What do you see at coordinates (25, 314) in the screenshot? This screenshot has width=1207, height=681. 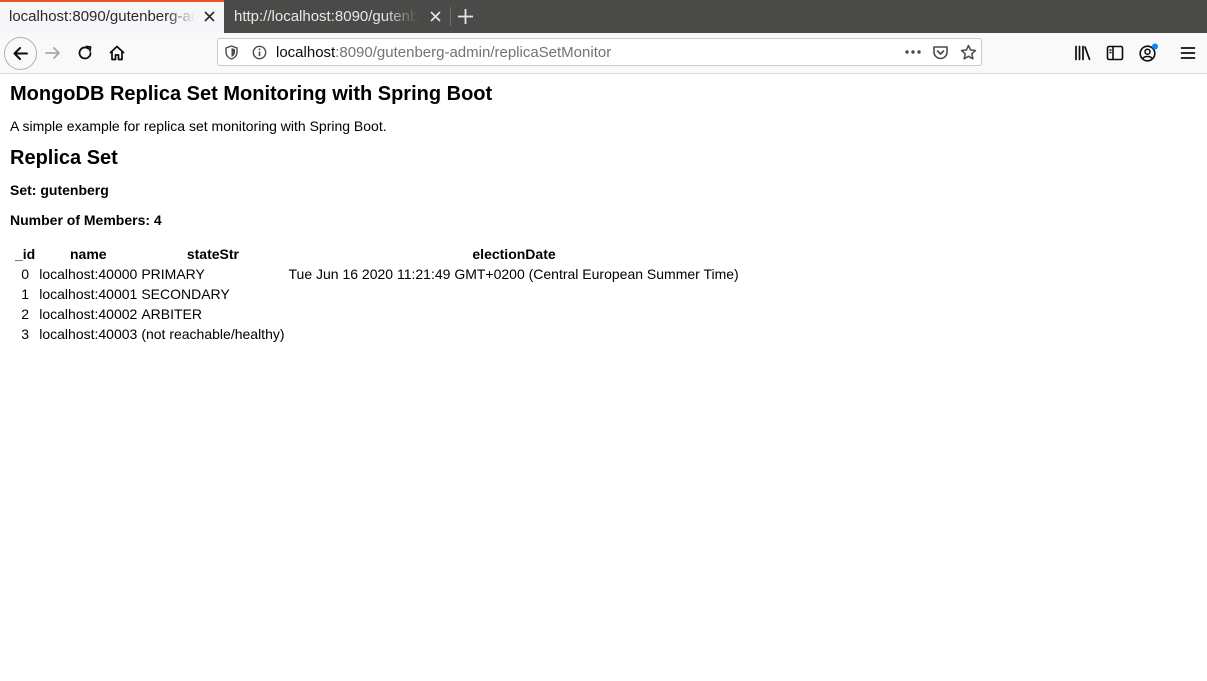 I see `cell-id: 2` at bounding box center [25, 314].